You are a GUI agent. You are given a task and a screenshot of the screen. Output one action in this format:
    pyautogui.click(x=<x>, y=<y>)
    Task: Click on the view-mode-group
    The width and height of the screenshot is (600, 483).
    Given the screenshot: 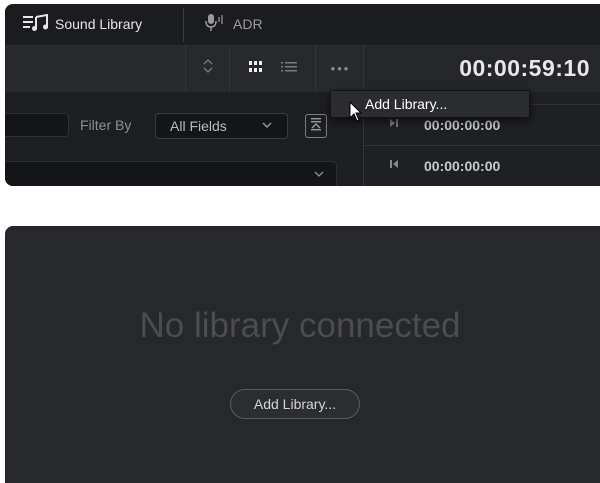 What is the action you would take?
    pyautogui.click(x=272, y=68)
    